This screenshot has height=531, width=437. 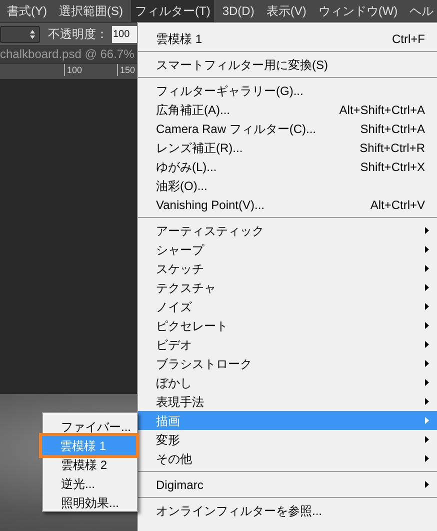 What do you see at coordinates (358, 11) in the screenshot?
I see `menu-bar-item: ウィンドウ(W)` at bounding box center [358, 11].